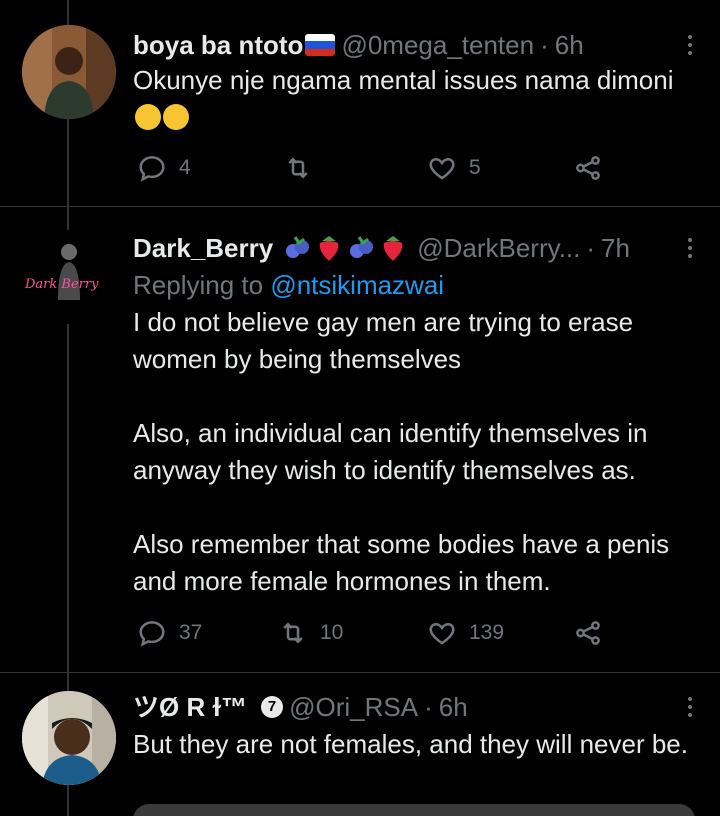  Describe the element at coordinates (615, 248) in the screenshot. I see `timestamp: 7h` at that location.